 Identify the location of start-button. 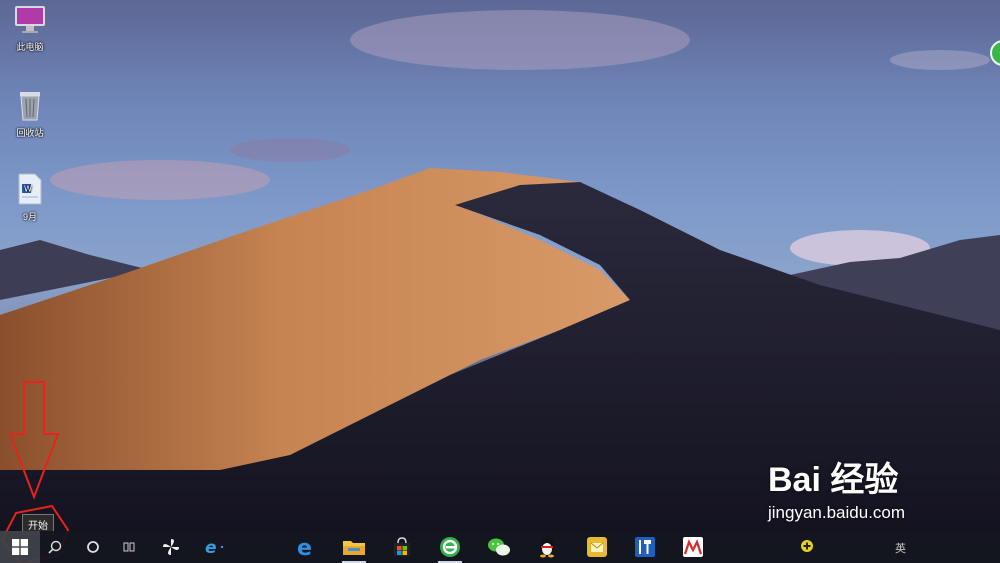
(20, 547).